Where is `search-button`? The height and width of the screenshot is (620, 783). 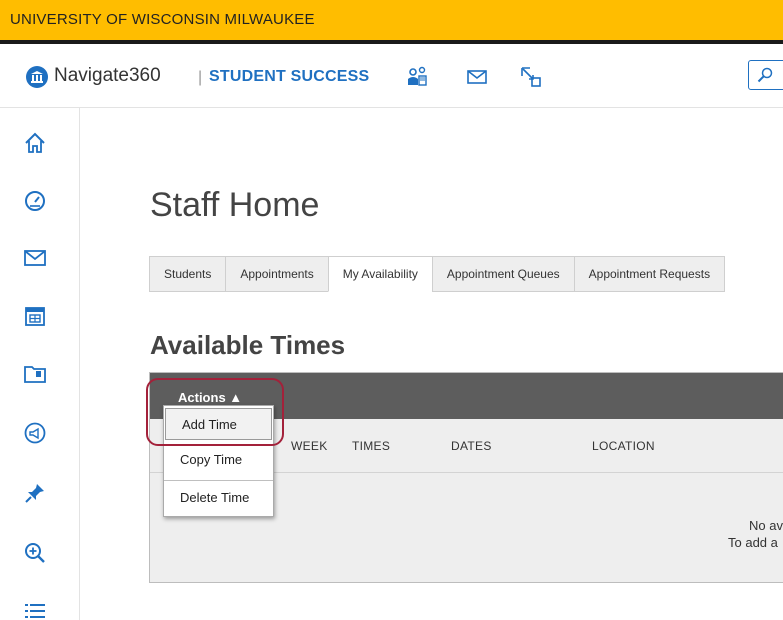
search-button is located at coordinates (765, 75).